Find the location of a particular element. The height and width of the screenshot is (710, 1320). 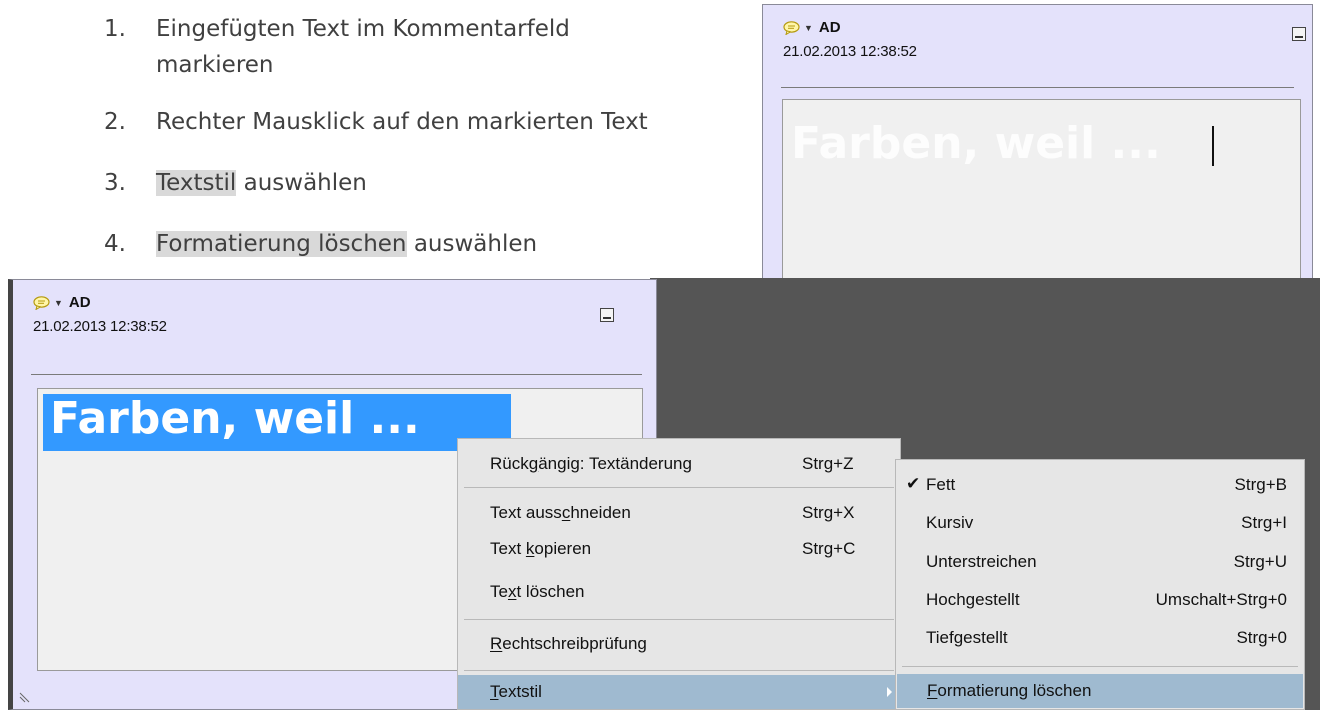

menu-item-spellcheck: Rechtschreibprüfung is located at coordinates (679, 644).